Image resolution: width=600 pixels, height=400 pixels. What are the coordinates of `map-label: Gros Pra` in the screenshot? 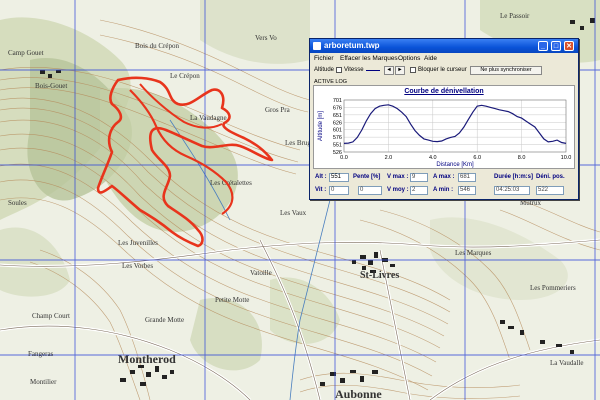 It's located at (278, 110).